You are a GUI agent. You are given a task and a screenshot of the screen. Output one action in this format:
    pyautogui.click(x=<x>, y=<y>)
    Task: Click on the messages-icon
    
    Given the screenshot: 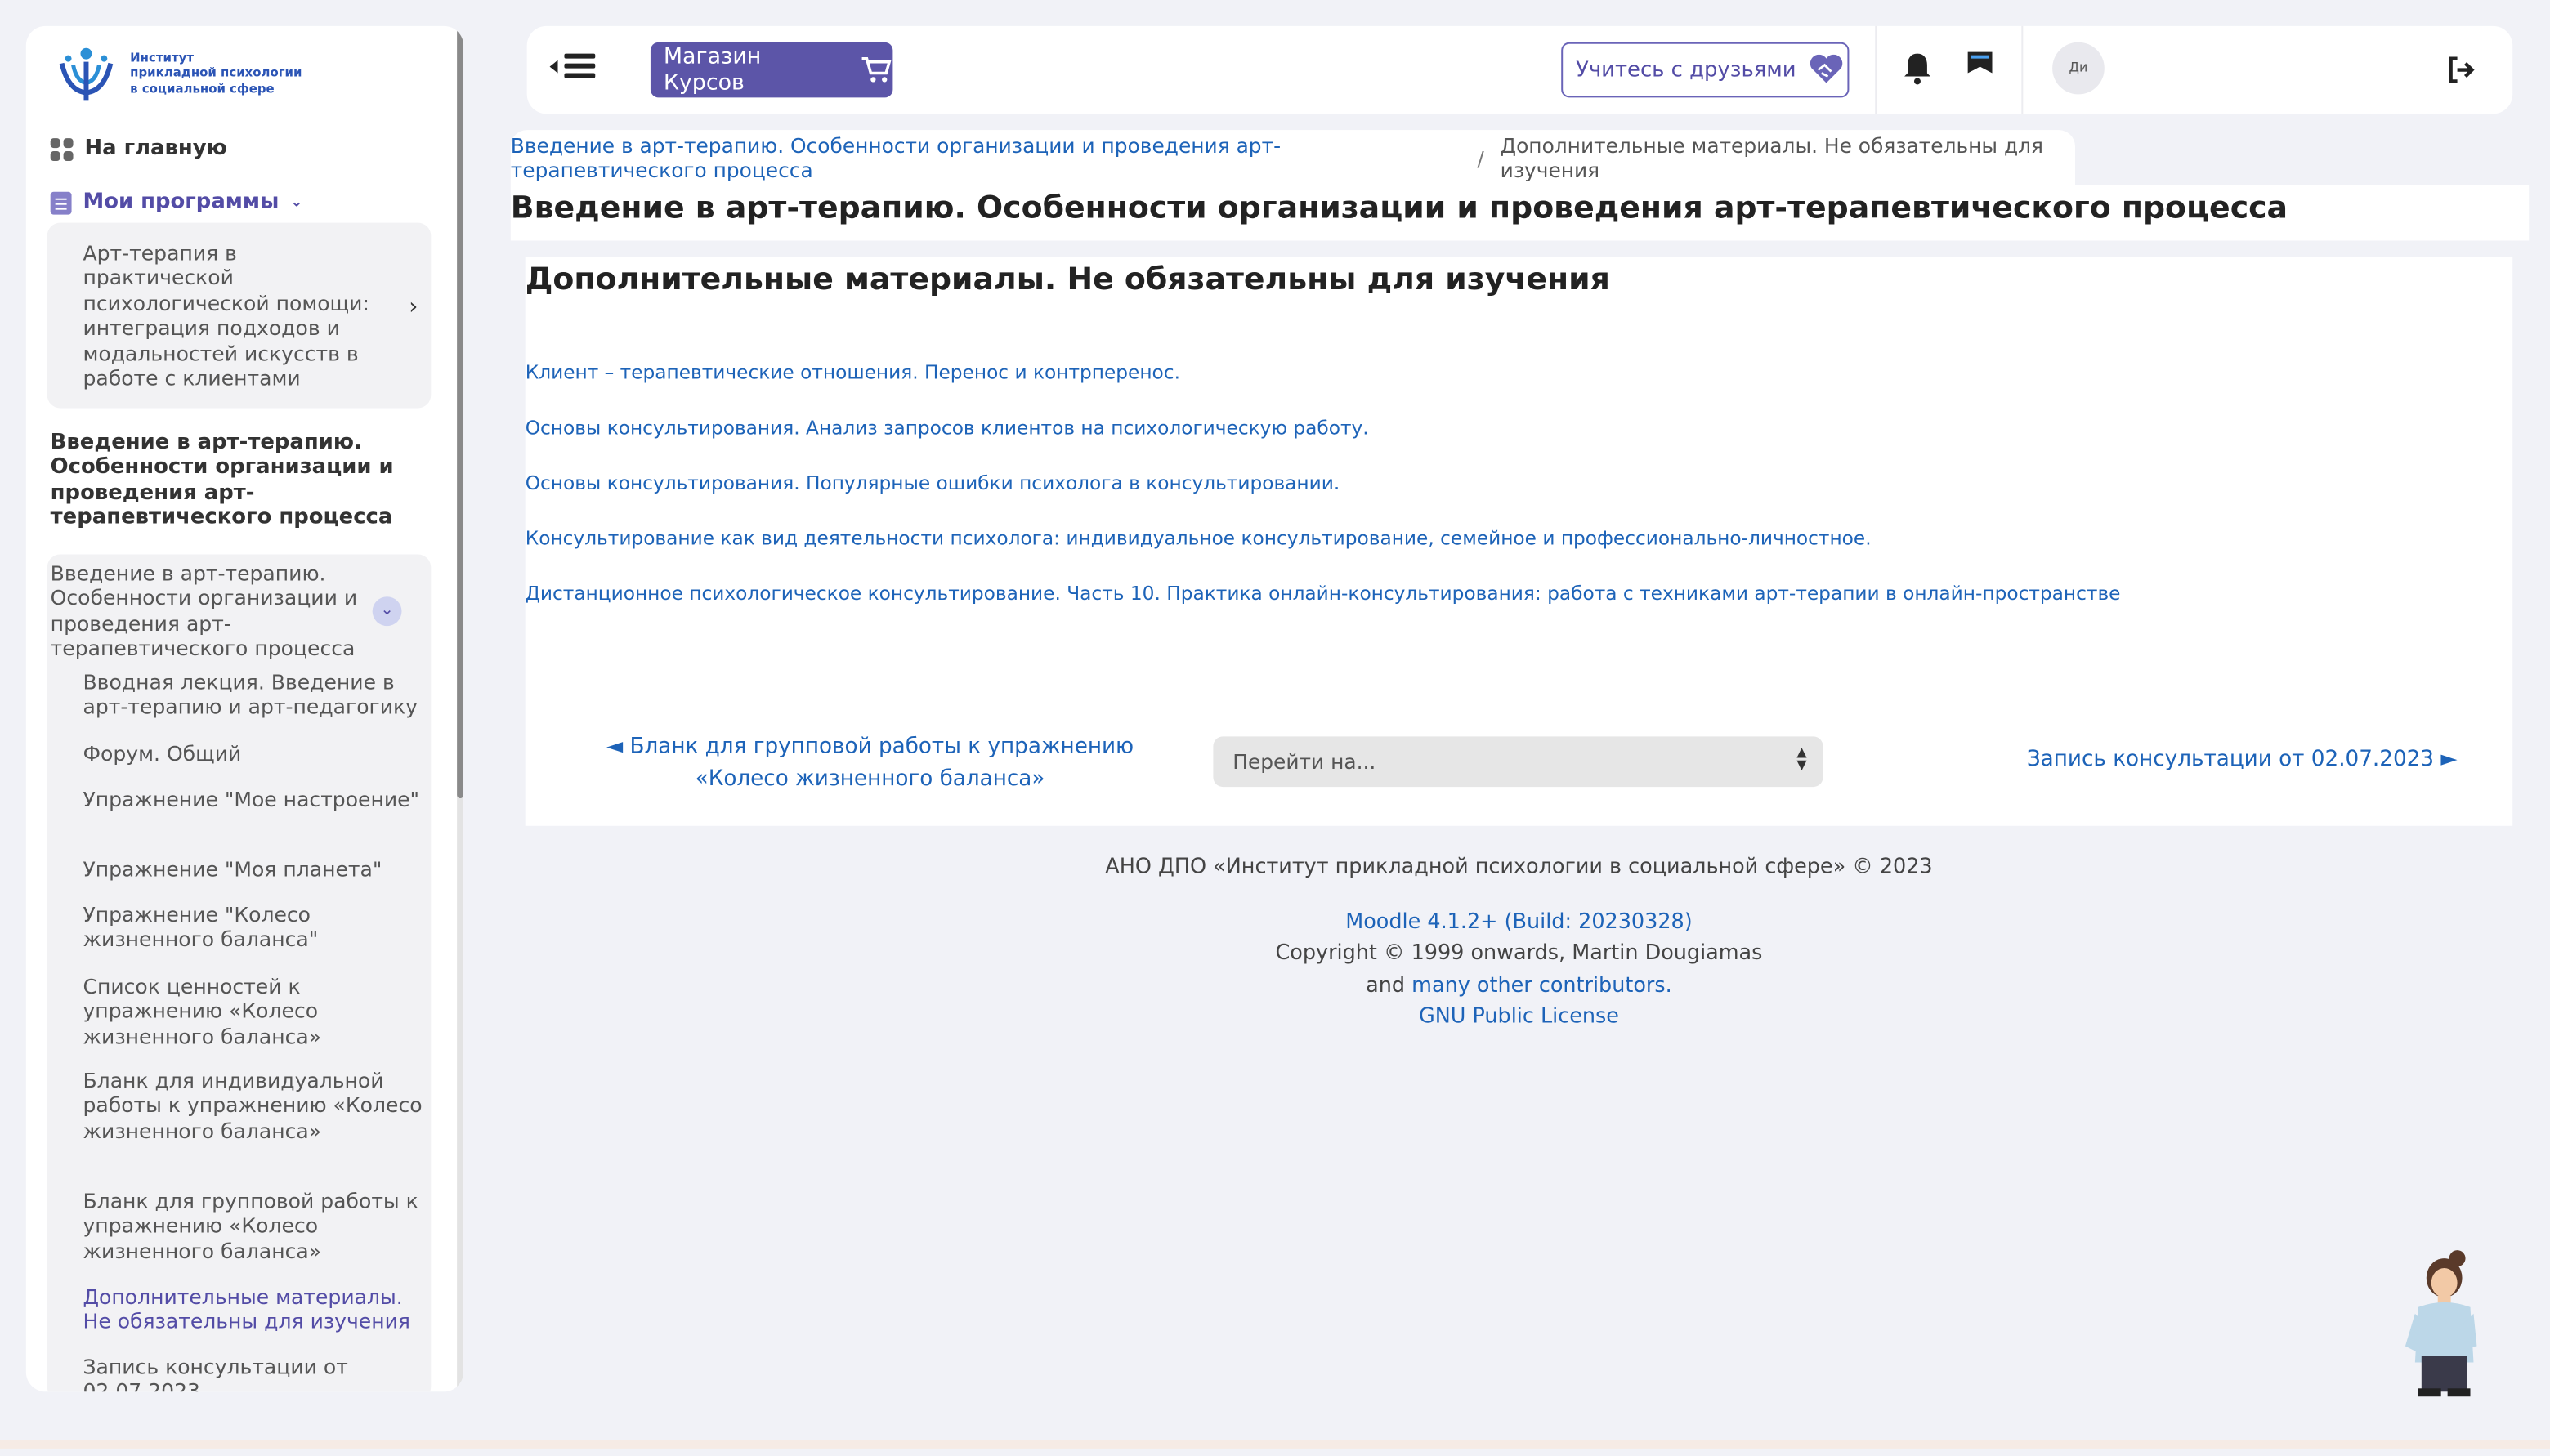 What is the action you would take?
    pyautogui.click(x=1980, y=66)
    